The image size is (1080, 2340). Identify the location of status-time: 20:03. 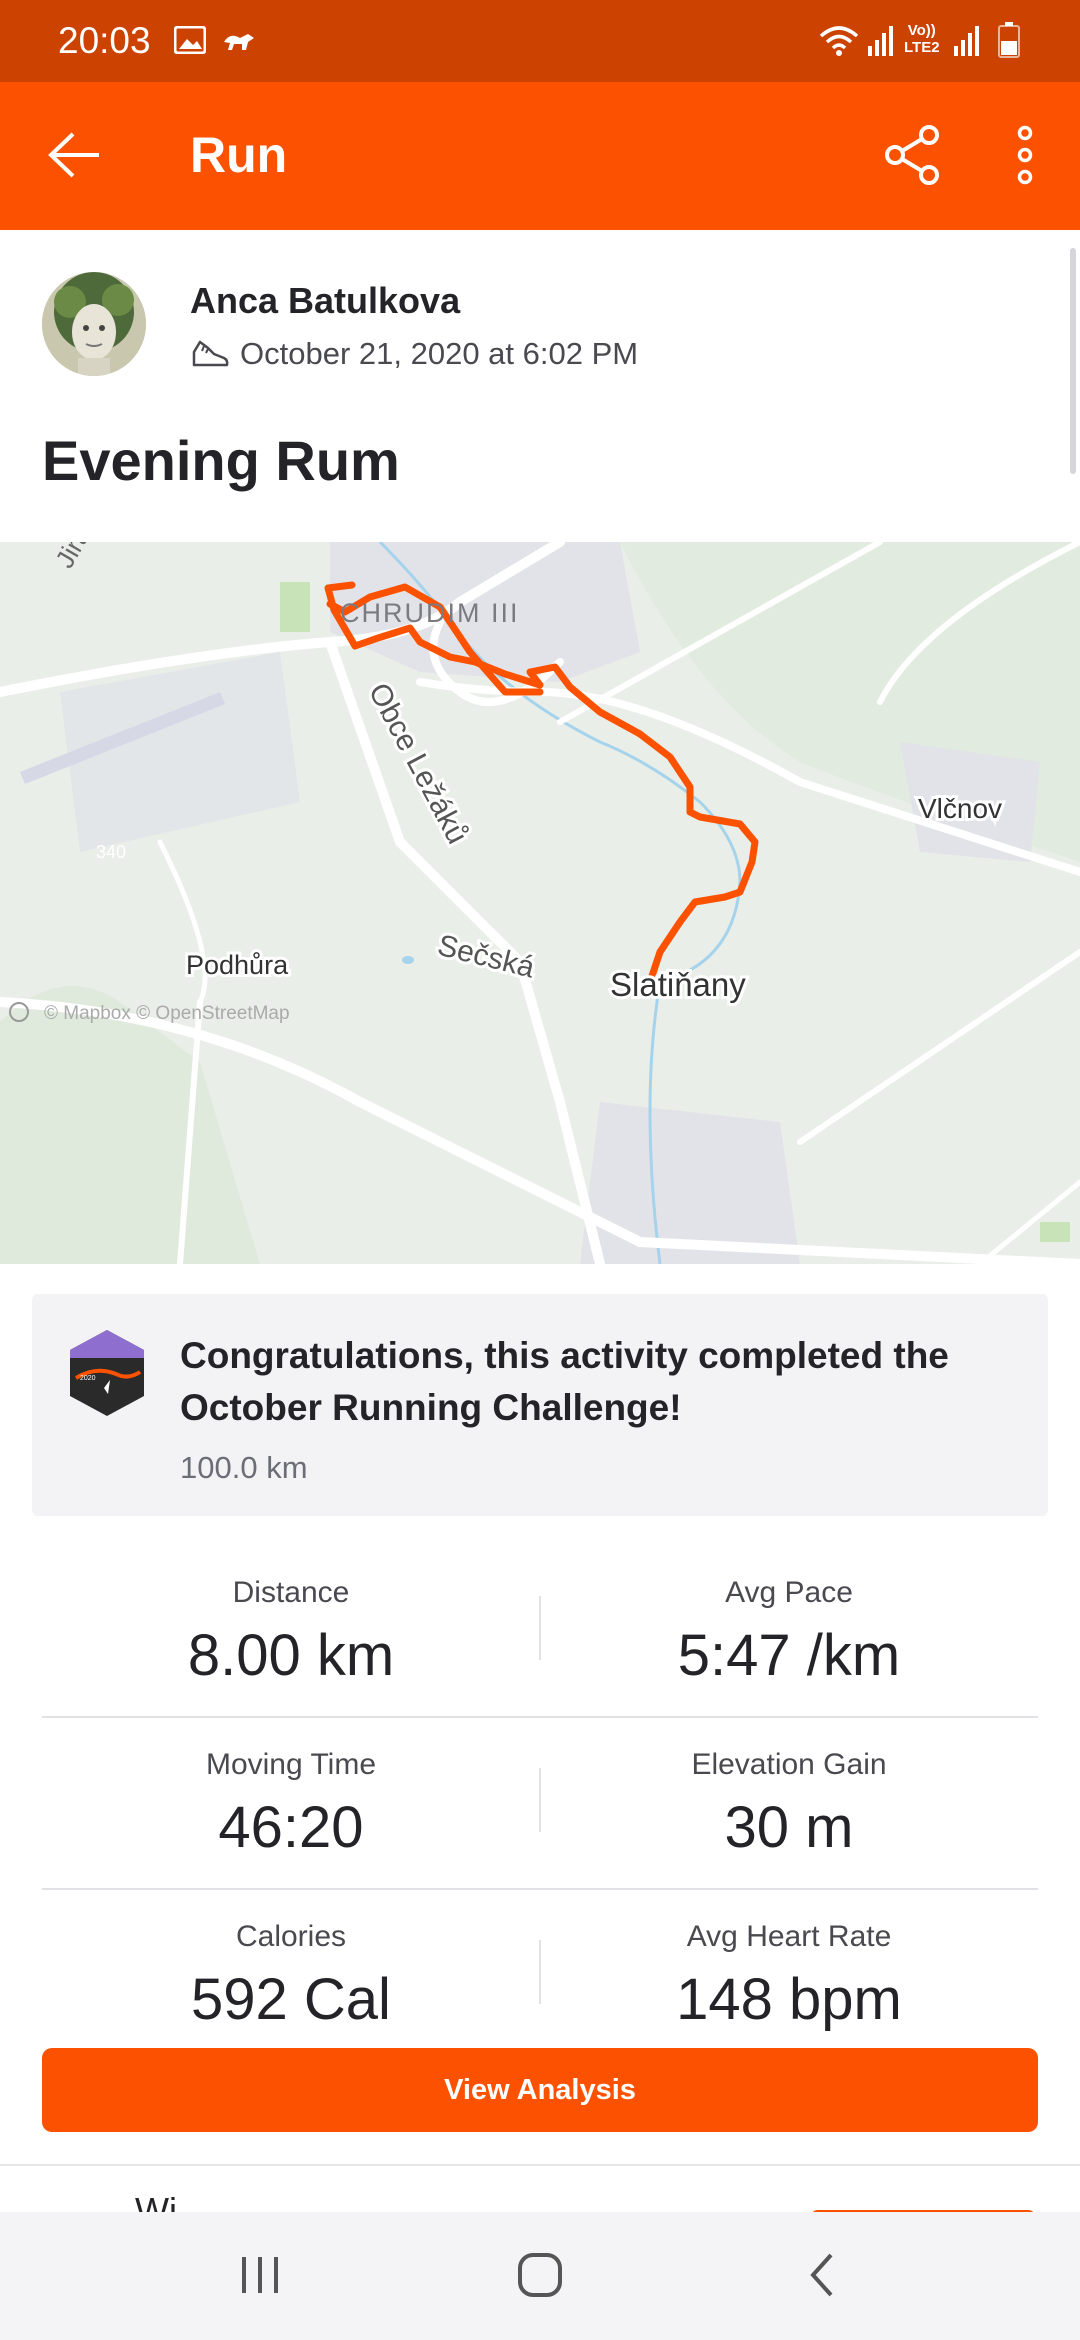
(104, 40).